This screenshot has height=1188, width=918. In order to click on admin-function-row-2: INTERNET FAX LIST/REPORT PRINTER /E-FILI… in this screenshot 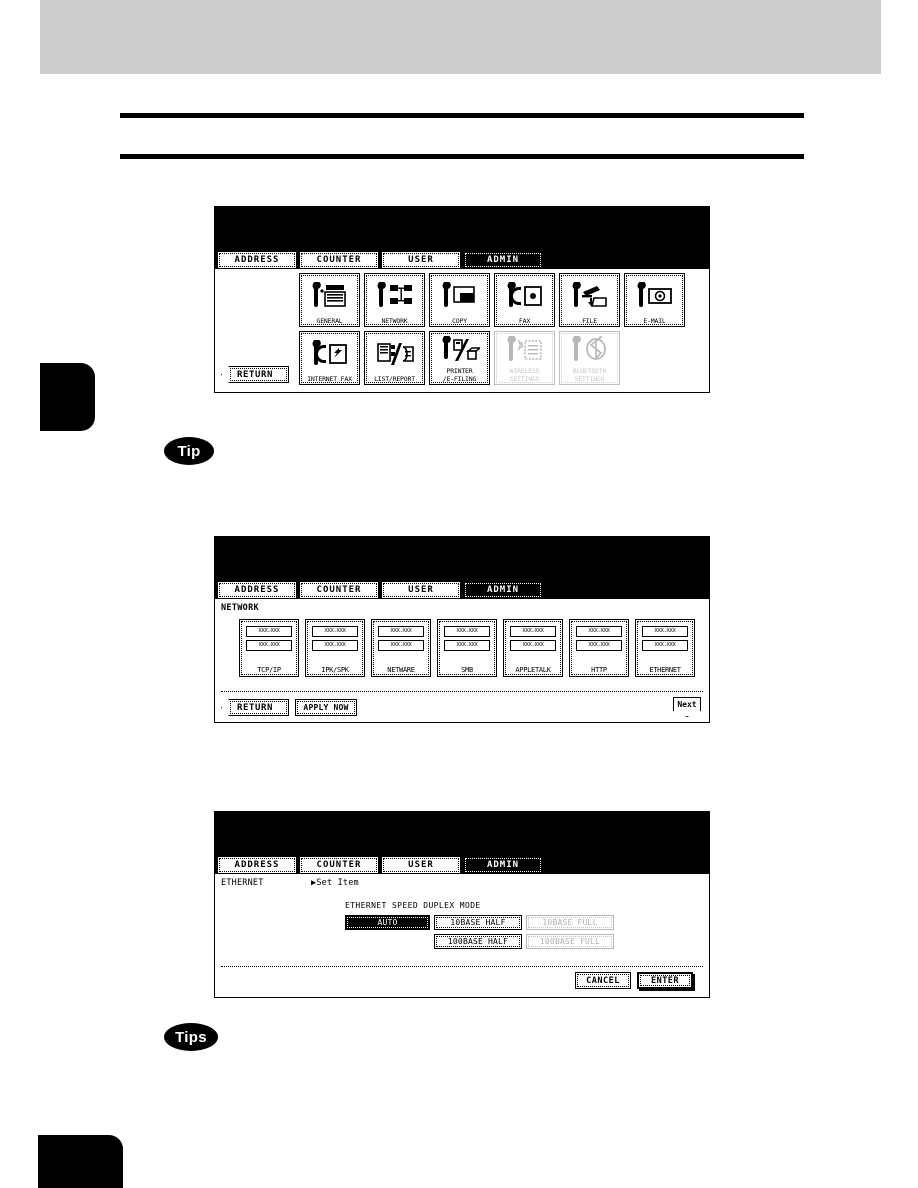, I will do `click(503, 358)`.